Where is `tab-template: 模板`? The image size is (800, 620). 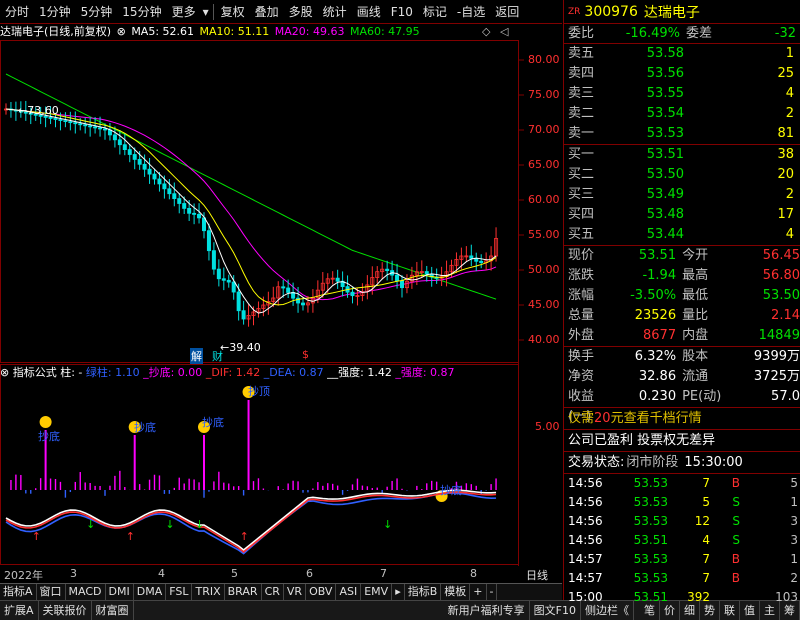
tab-template: 模板 is located at coordinates (456, 592).